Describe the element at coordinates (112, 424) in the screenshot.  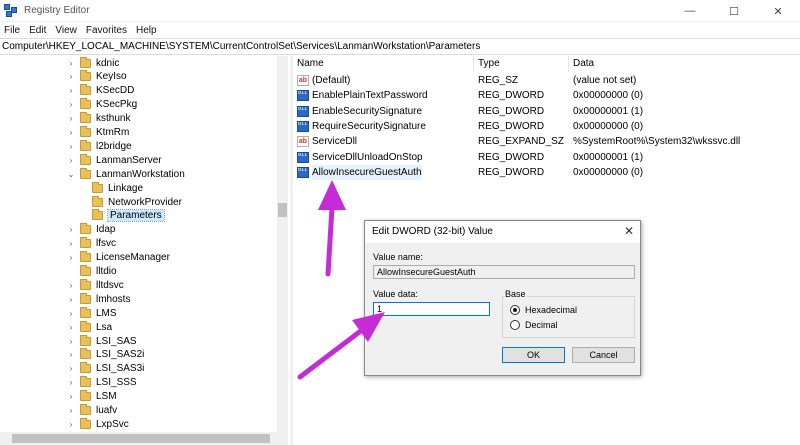
I see `tree-item-label: LxpSvc` at that location.